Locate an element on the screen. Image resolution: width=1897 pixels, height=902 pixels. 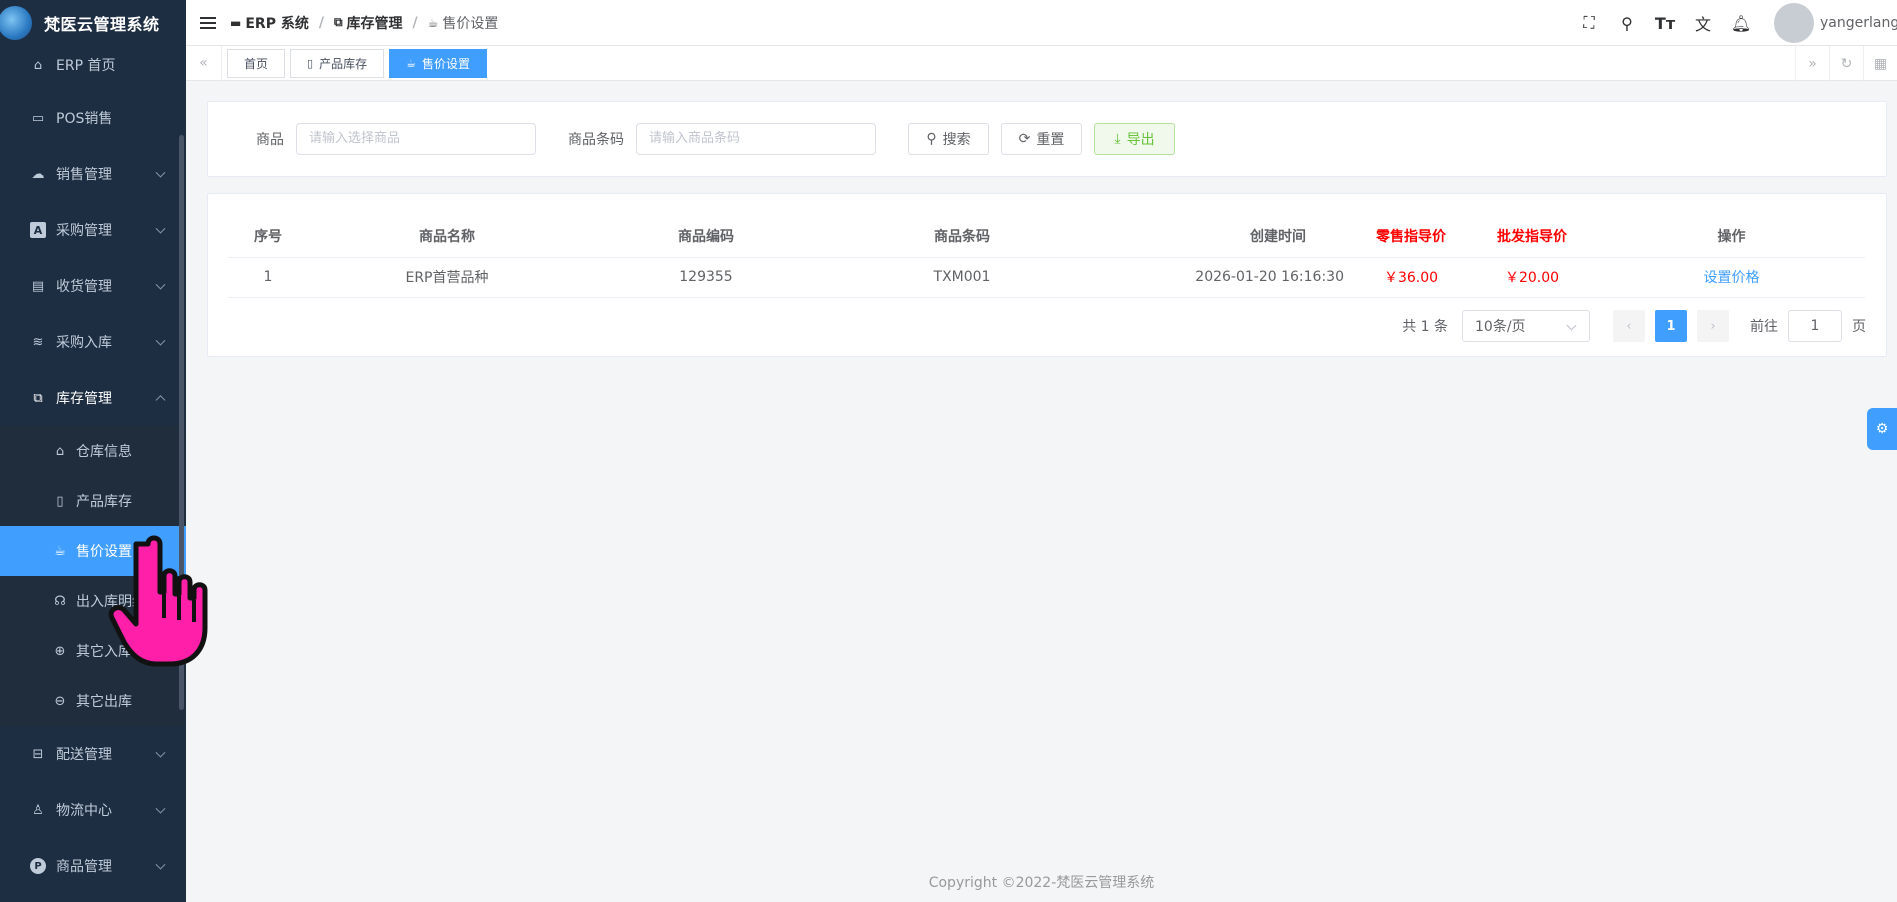
sidebar-item-erp-home: ⌂ ERP 首页 is located at coordinates (93, 65).